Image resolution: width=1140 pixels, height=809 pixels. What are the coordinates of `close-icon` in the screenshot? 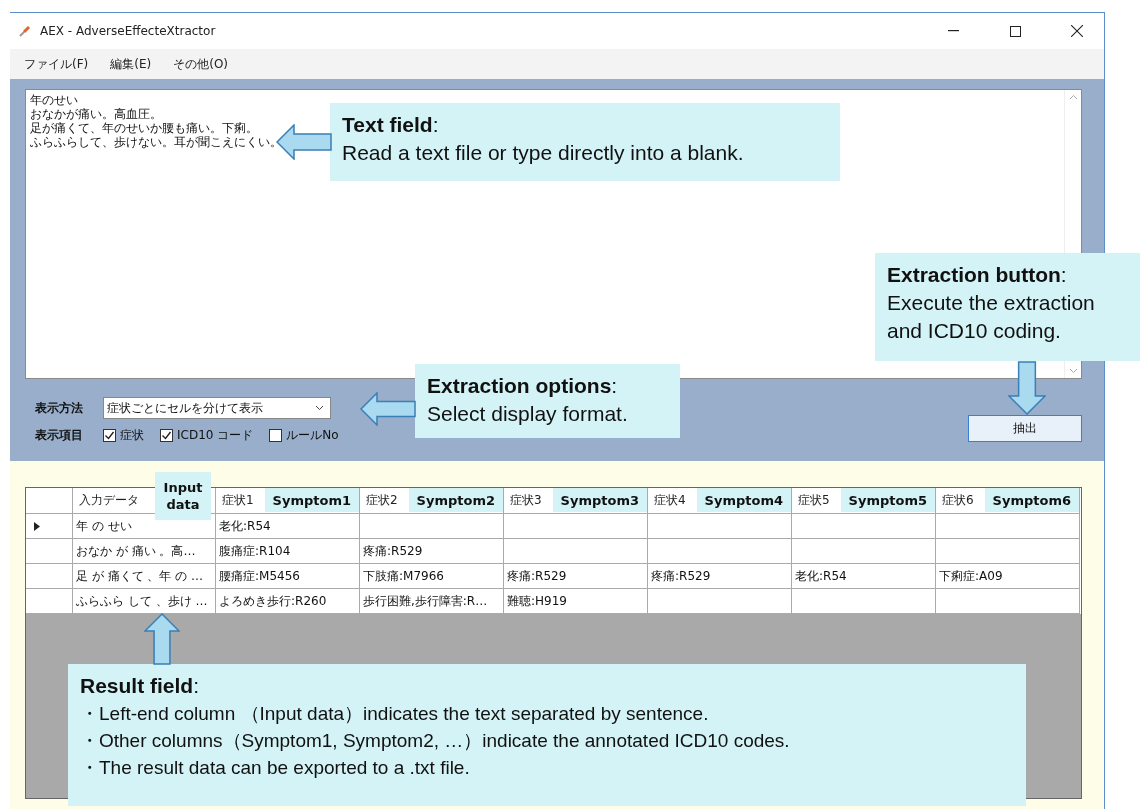 It's located at (1077, 31).